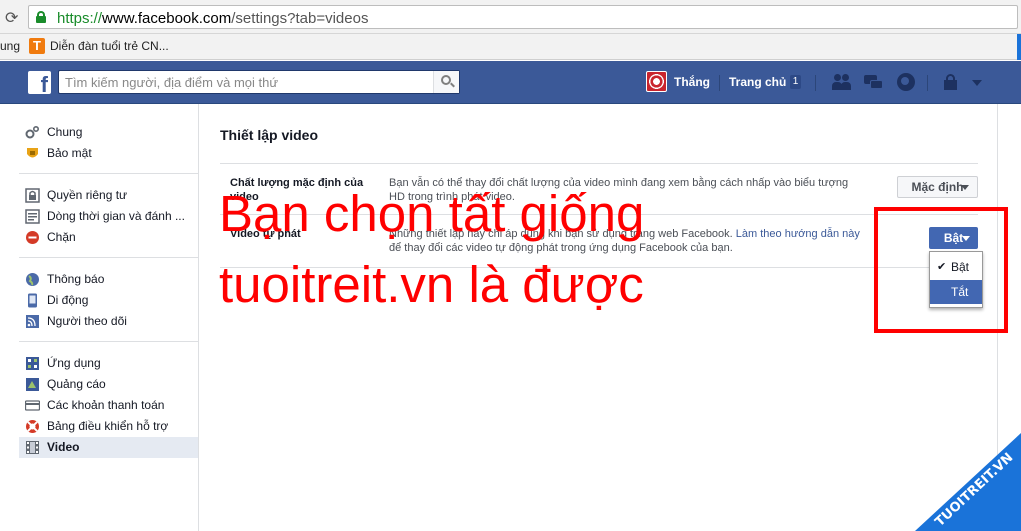 This screenshot has height=531, width=1021. What do you see at coordinates (874, 82) in the screenshot?
I see `messages-icon` at bounding box center [874, 82].